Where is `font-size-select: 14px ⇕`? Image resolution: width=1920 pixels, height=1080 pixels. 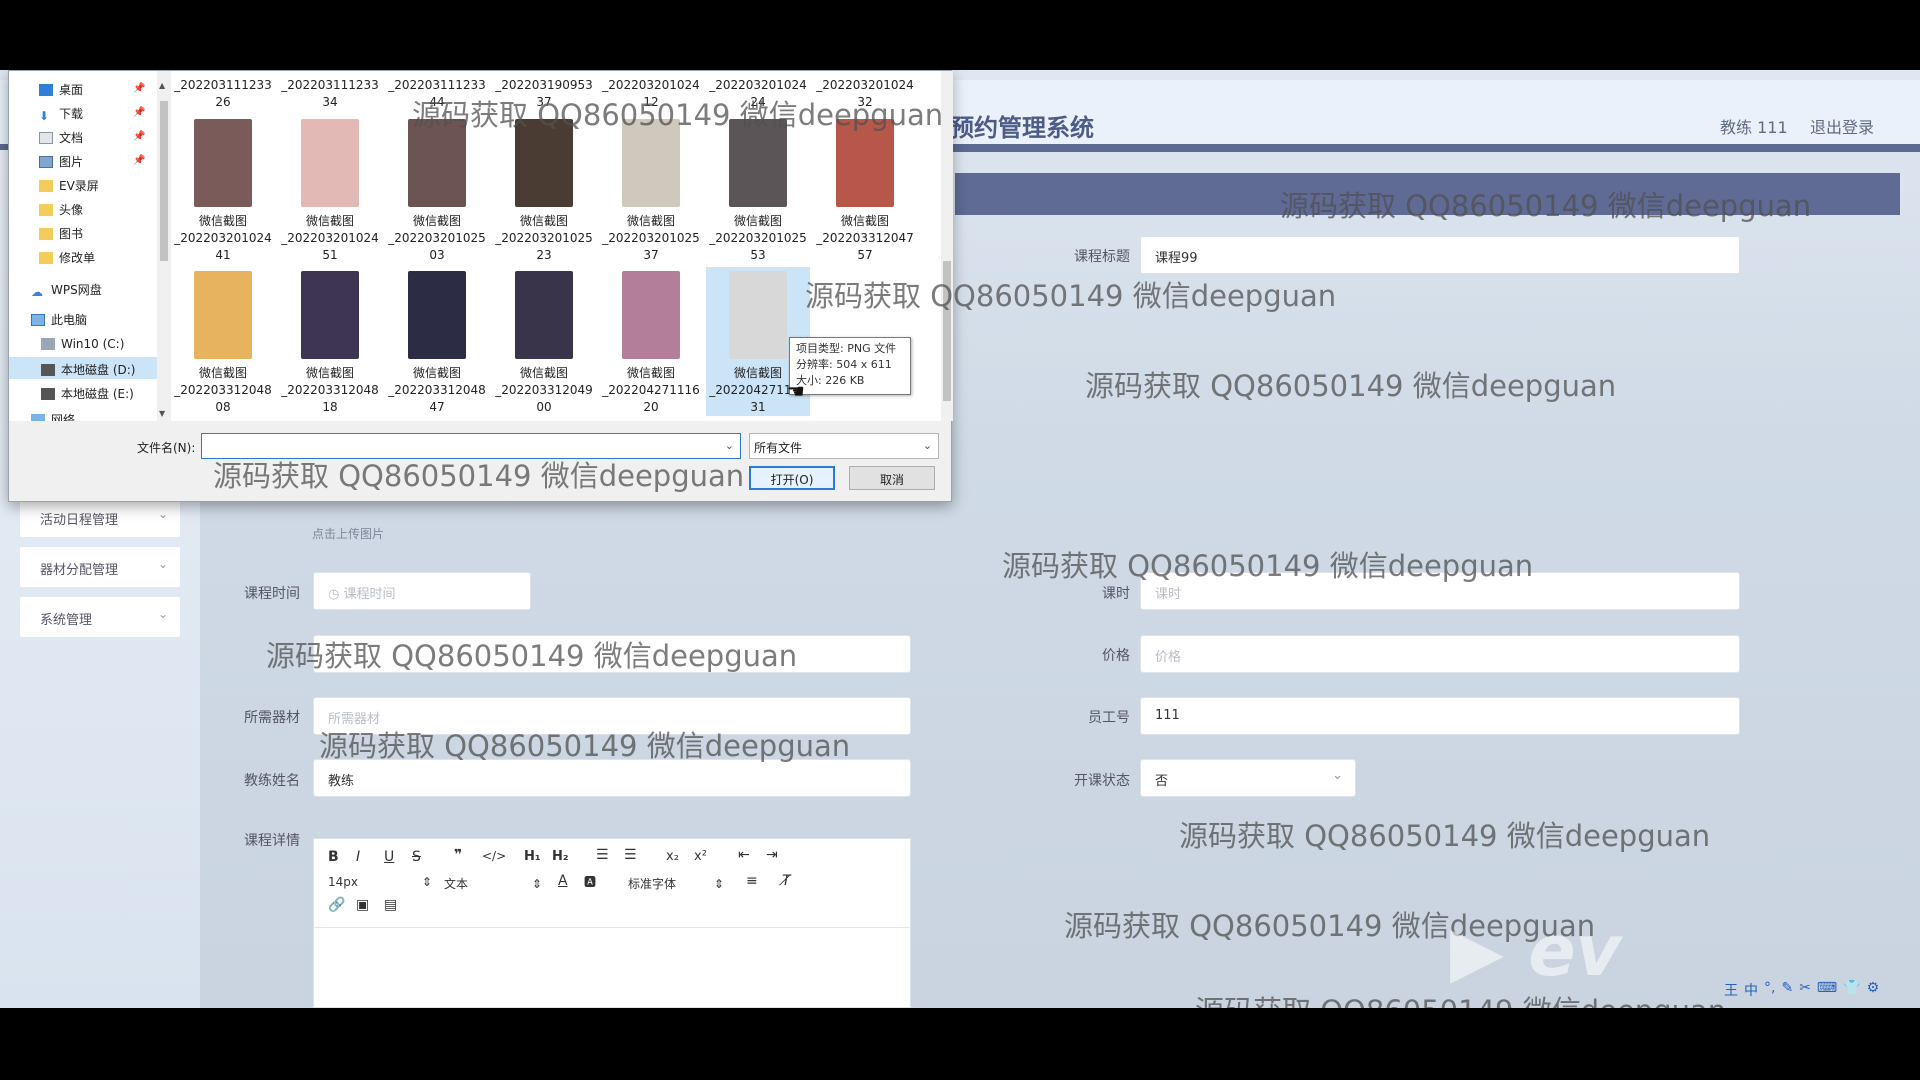
font-size-select: 14px ⇕ is located at coordinates (380, 882).